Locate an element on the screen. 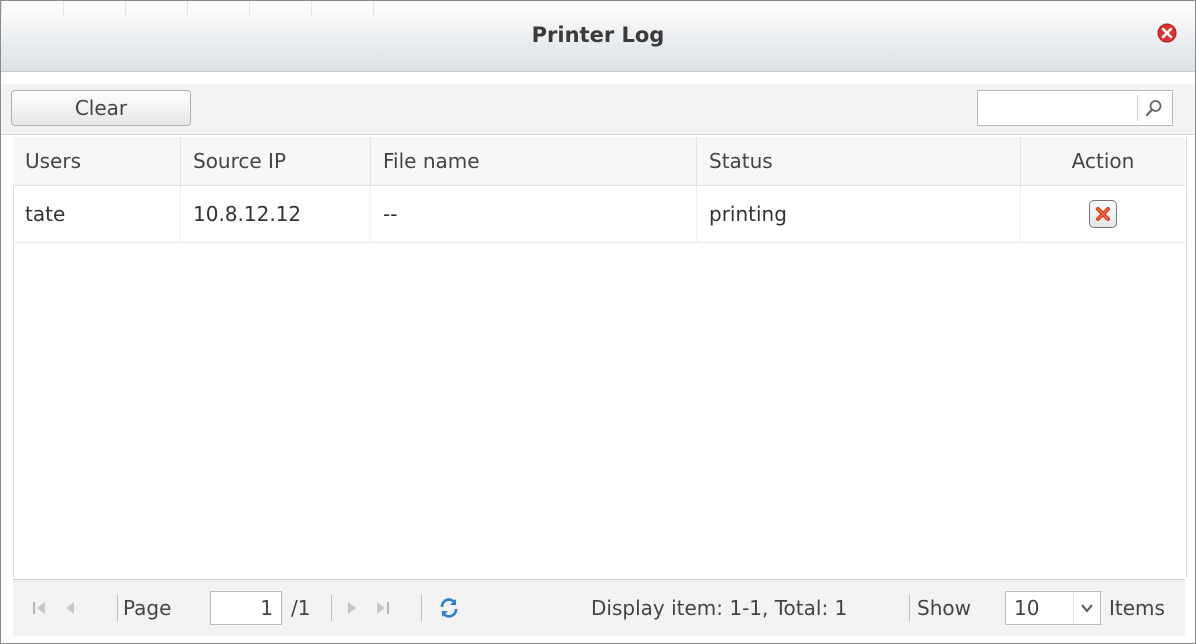 The height and width of the screenshot is (644, 1196). search-divider is located at coordinates (1137, 108).